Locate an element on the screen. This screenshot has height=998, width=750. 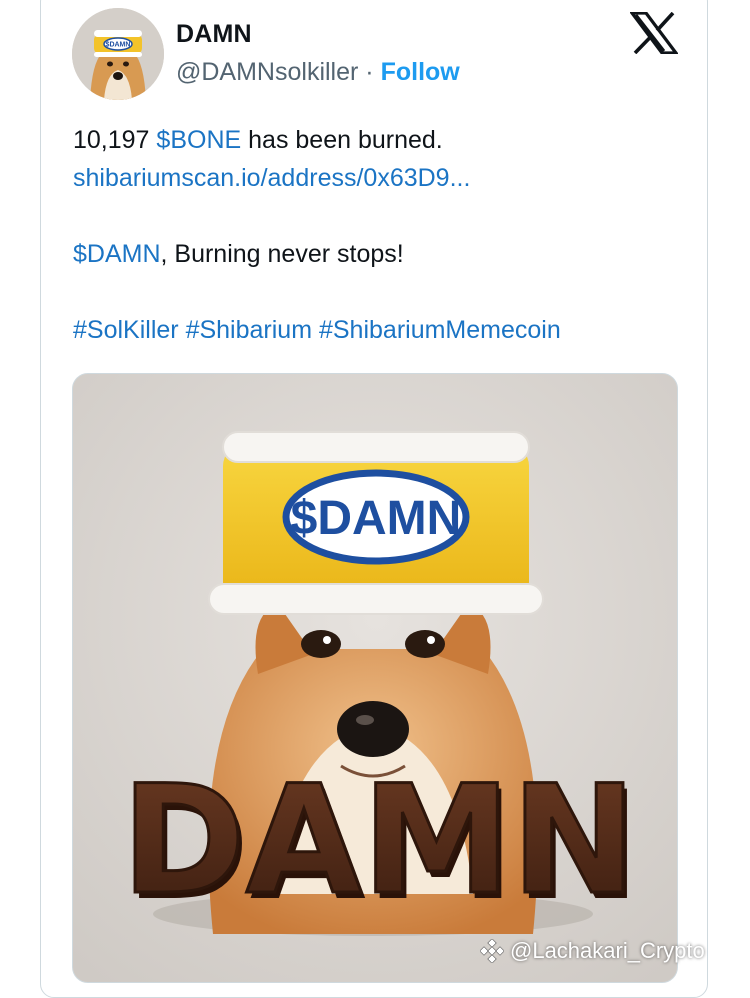
hat-label: $DAMN is located at coordinates (376, 518).